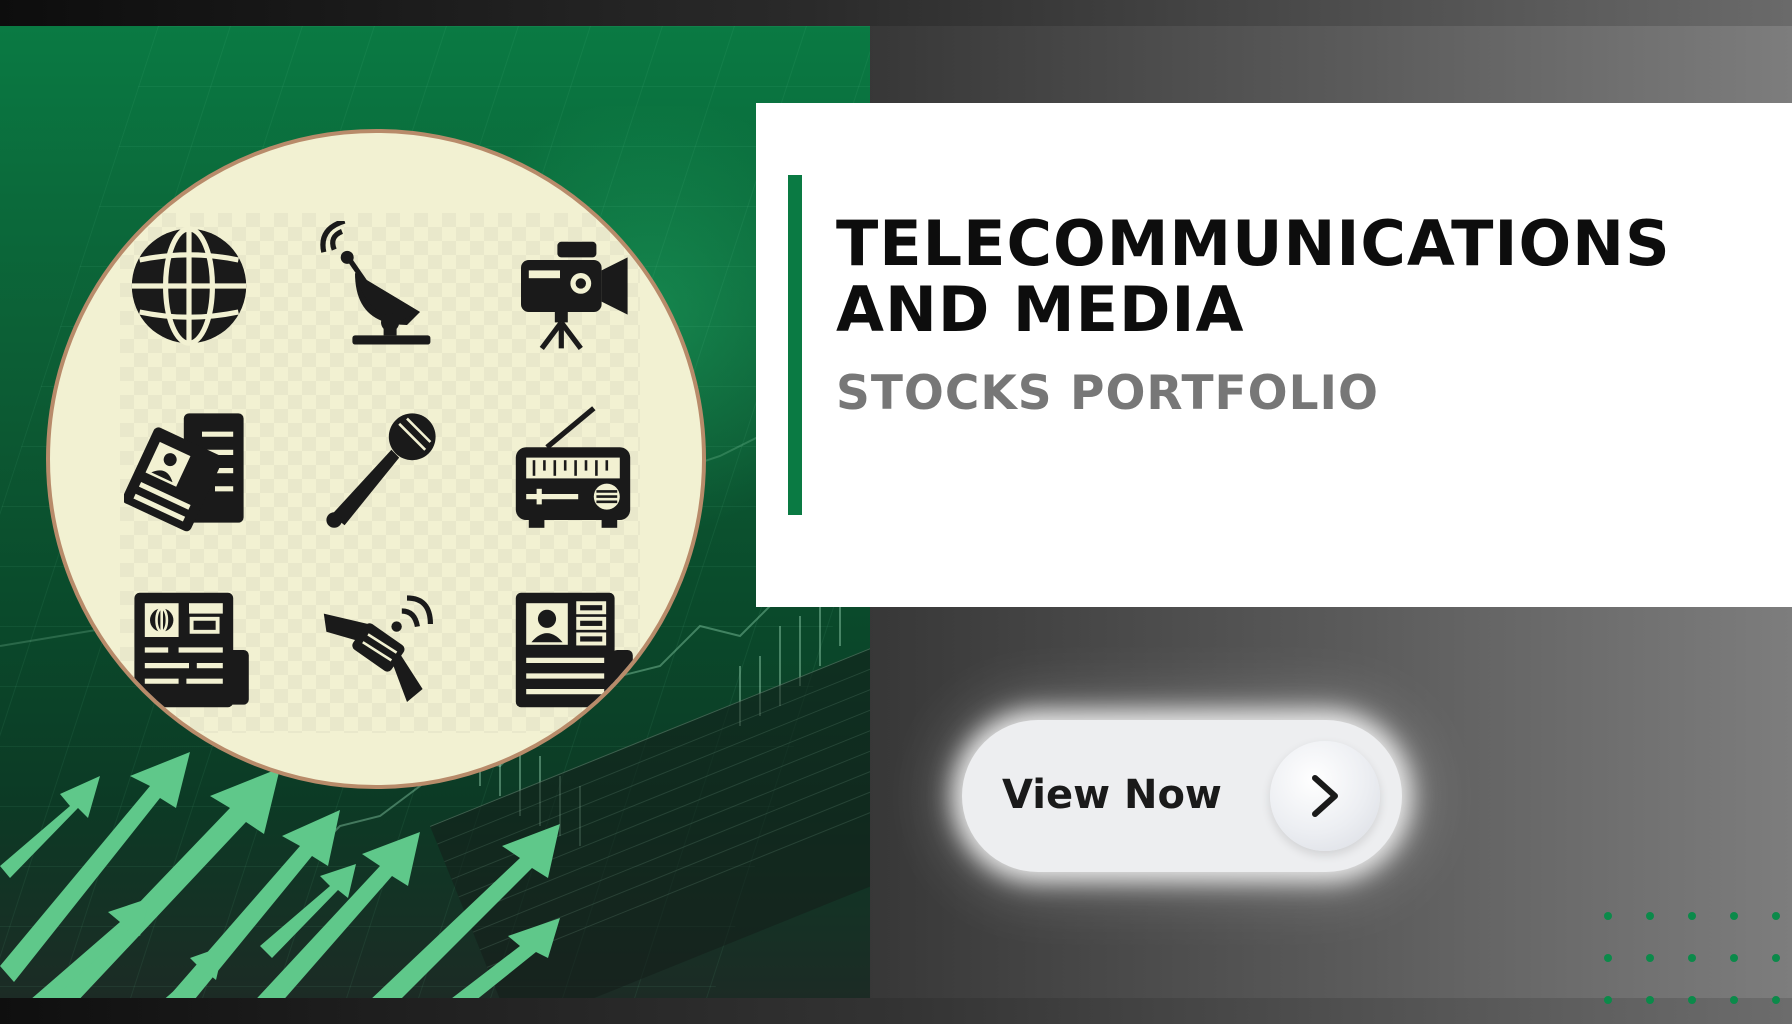 Image resolution: width=1792 pixels, height=1024 pixels. I want to click on video-camera-icon, so click(573, 286).